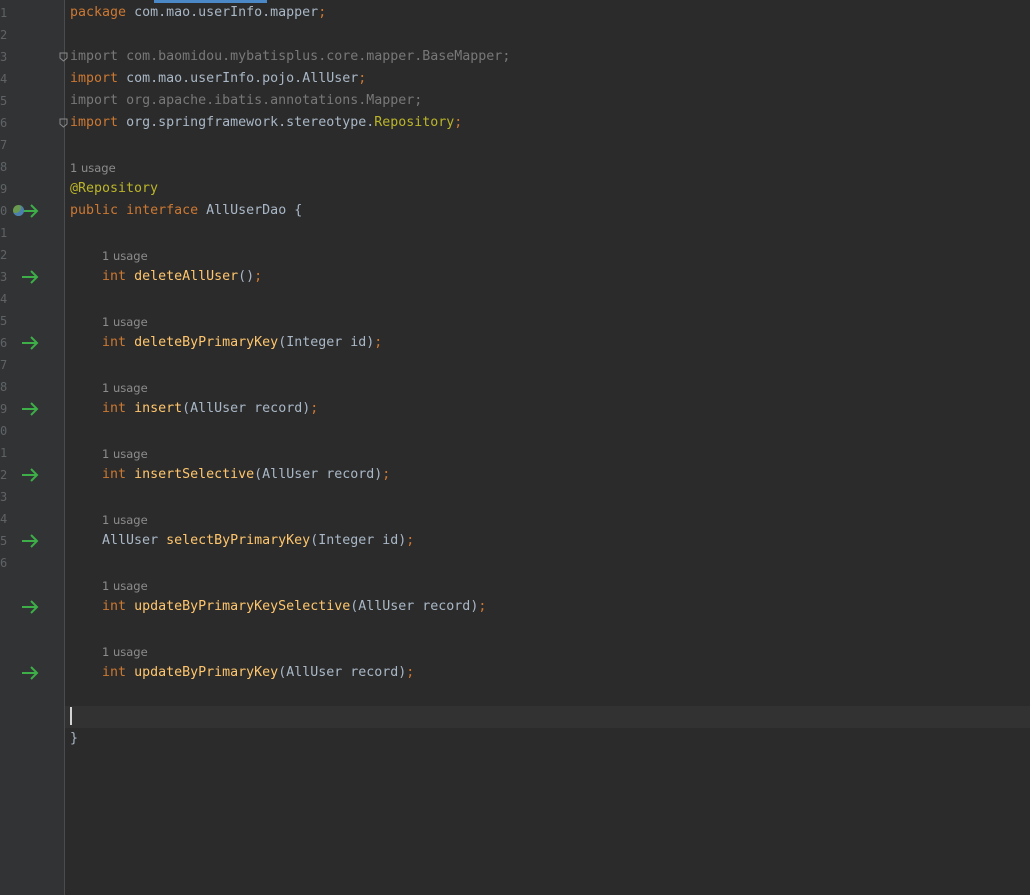 This screenshot has height=895, width=1030. Describe the element at coordinates (547, 541) in the screenshot. I see `code-line-method: AllUser selectByPrimaryKey(Integer id);` at that location.